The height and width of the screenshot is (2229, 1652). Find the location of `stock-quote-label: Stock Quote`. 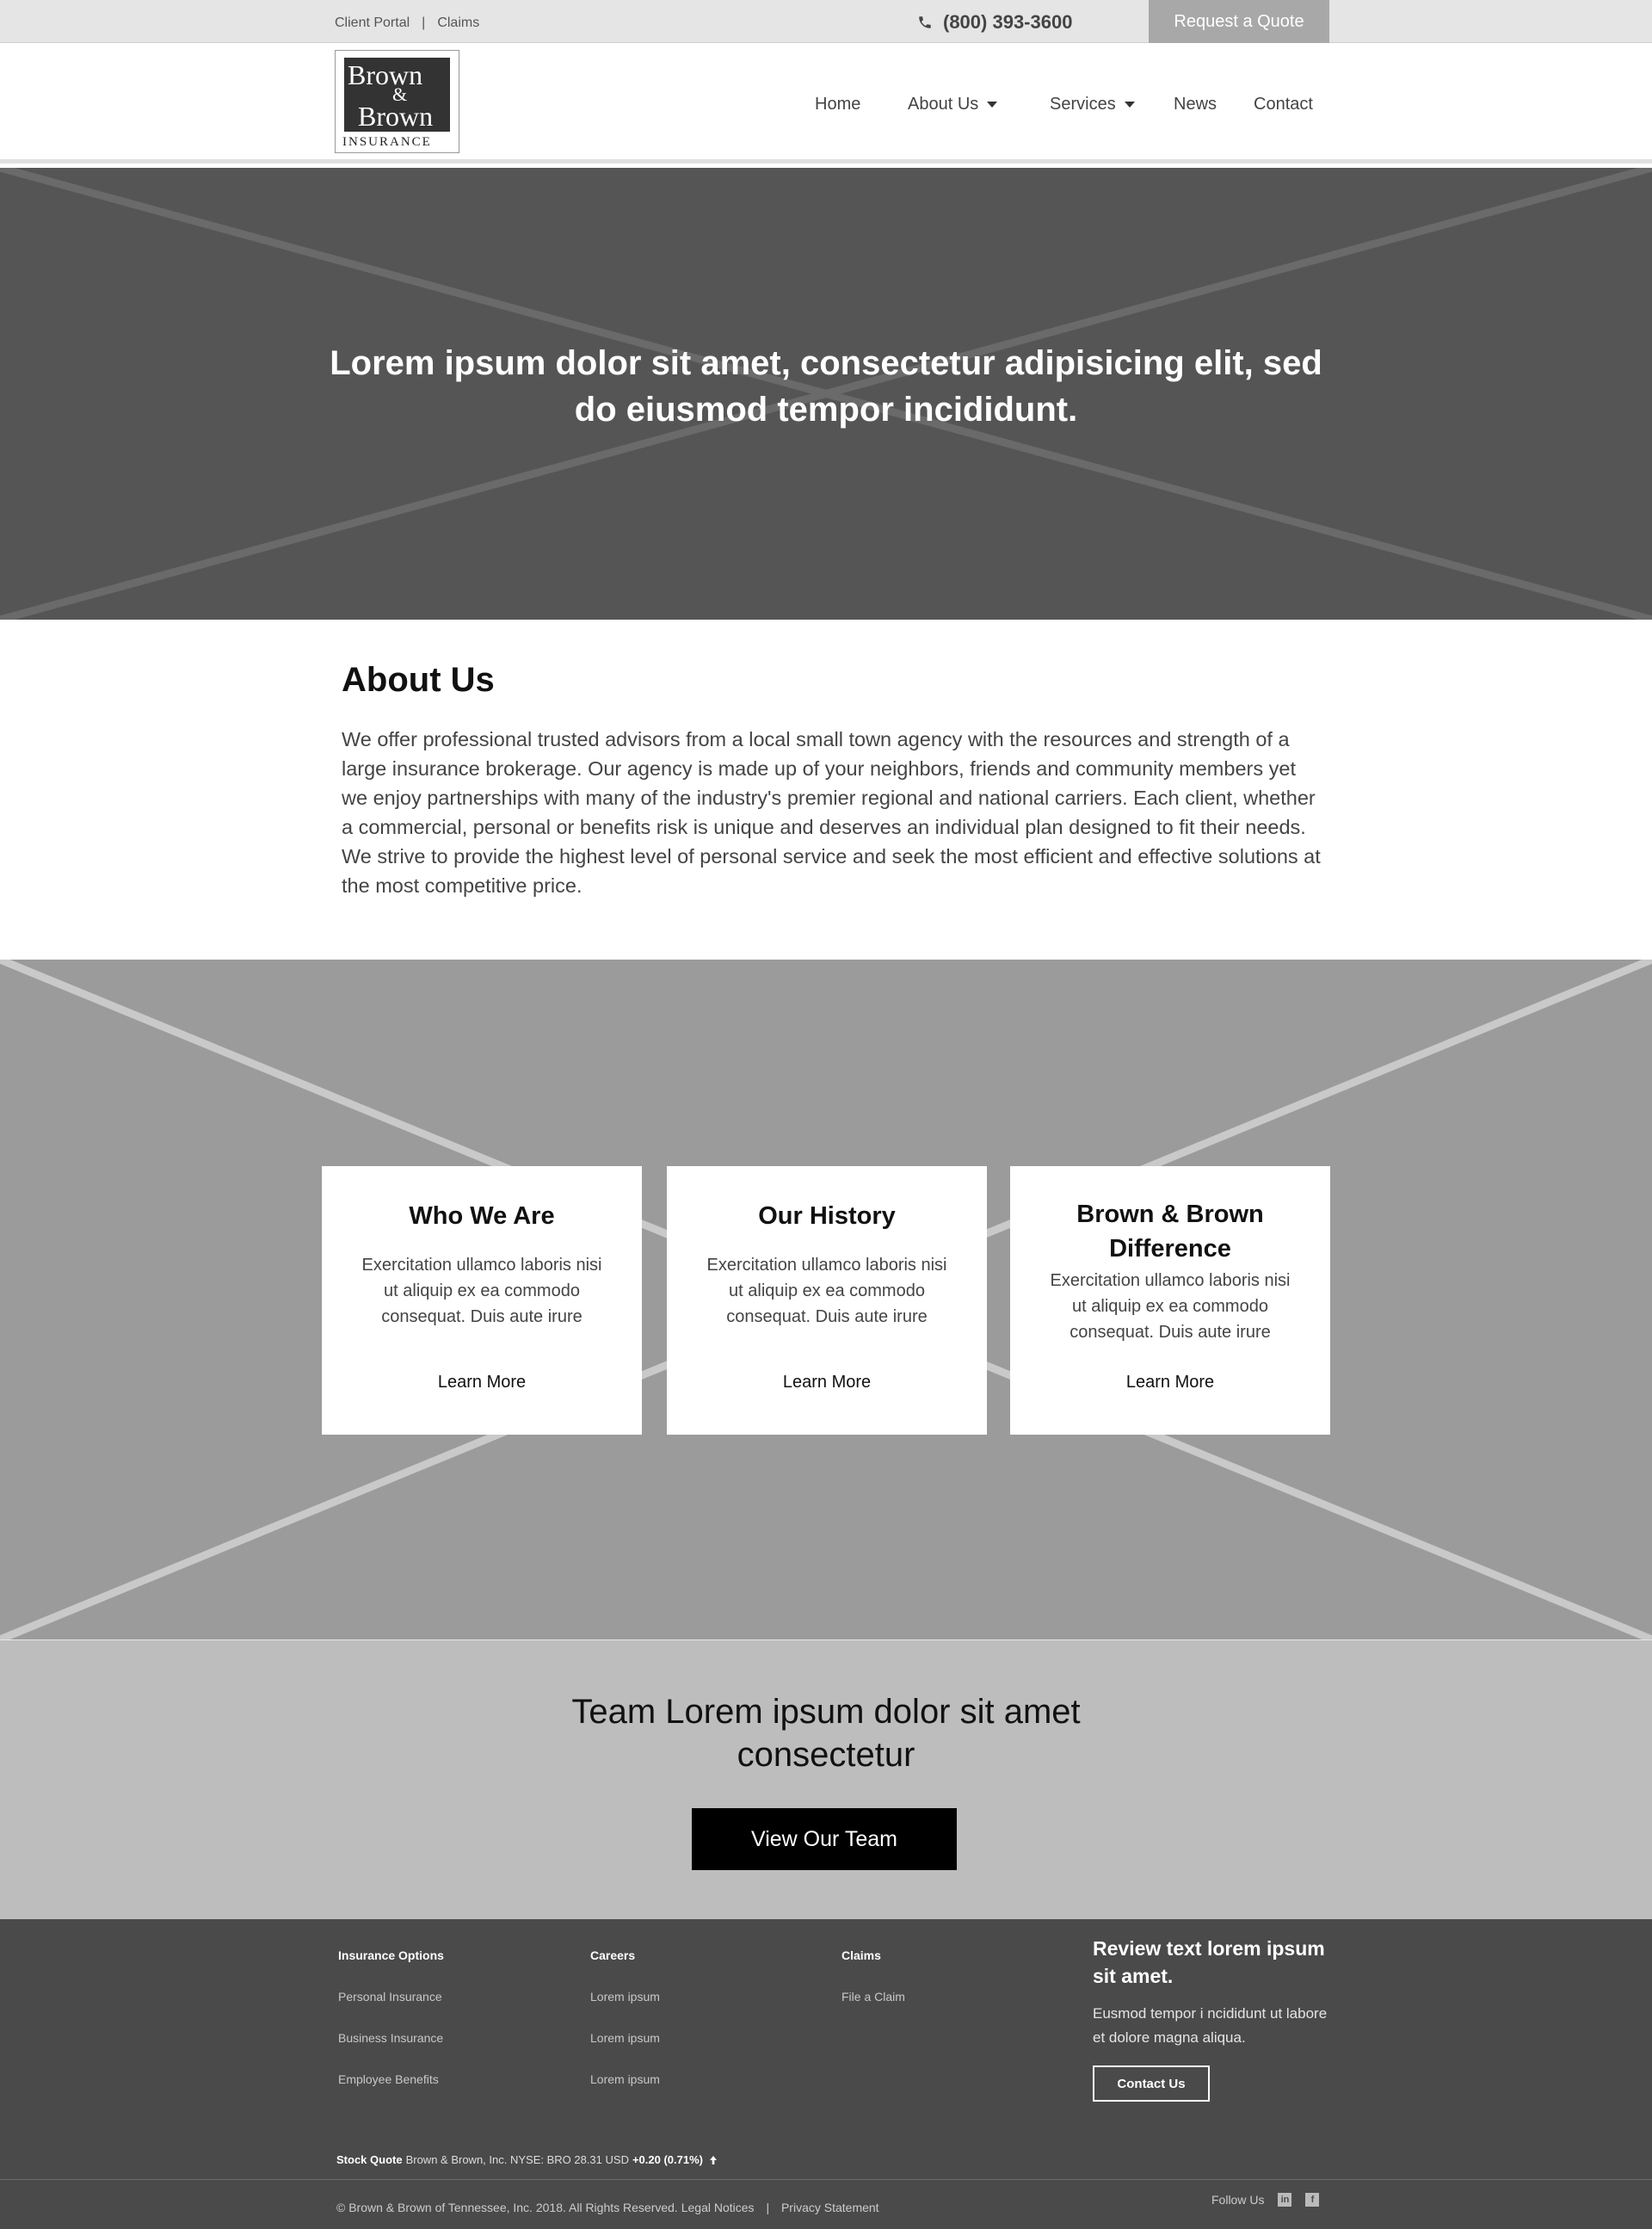

stock-quote-label: Stock Quote is located at coordinates (369, 2159).